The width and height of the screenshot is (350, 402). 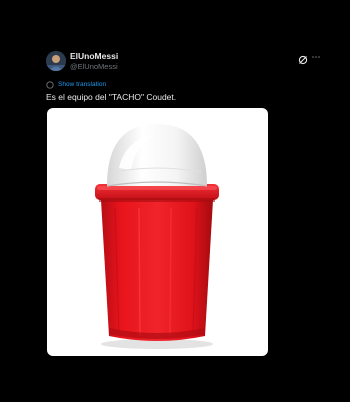 What do you see at coordinates (94, 67) in the screenshot?
I see `author-handle: @ElUnoMessi` at bounding box center [94, 67].